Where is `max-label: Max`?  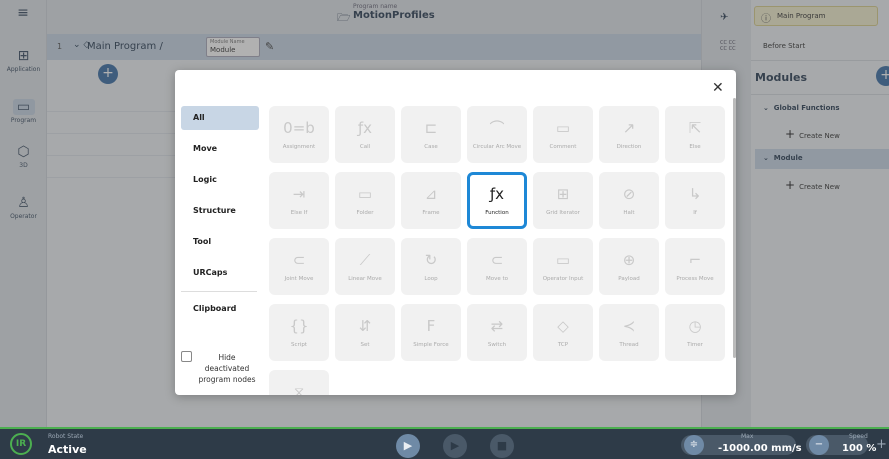
max-label: Max is located at coordinates (747, 436).